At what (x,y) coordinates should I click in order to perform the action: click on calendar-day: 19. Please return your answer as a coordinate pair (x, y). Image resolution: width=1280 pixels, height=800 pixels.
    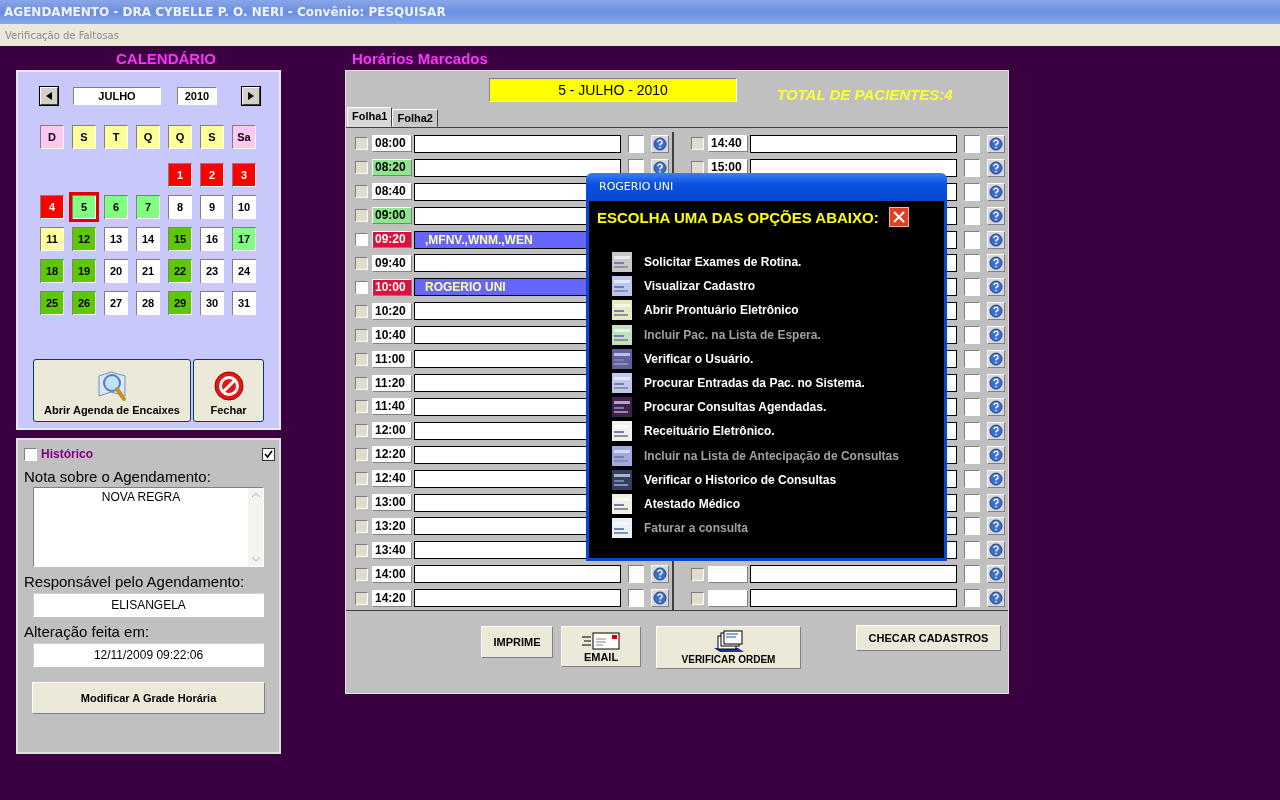
    Looking at the image, I should click on (84, 271).